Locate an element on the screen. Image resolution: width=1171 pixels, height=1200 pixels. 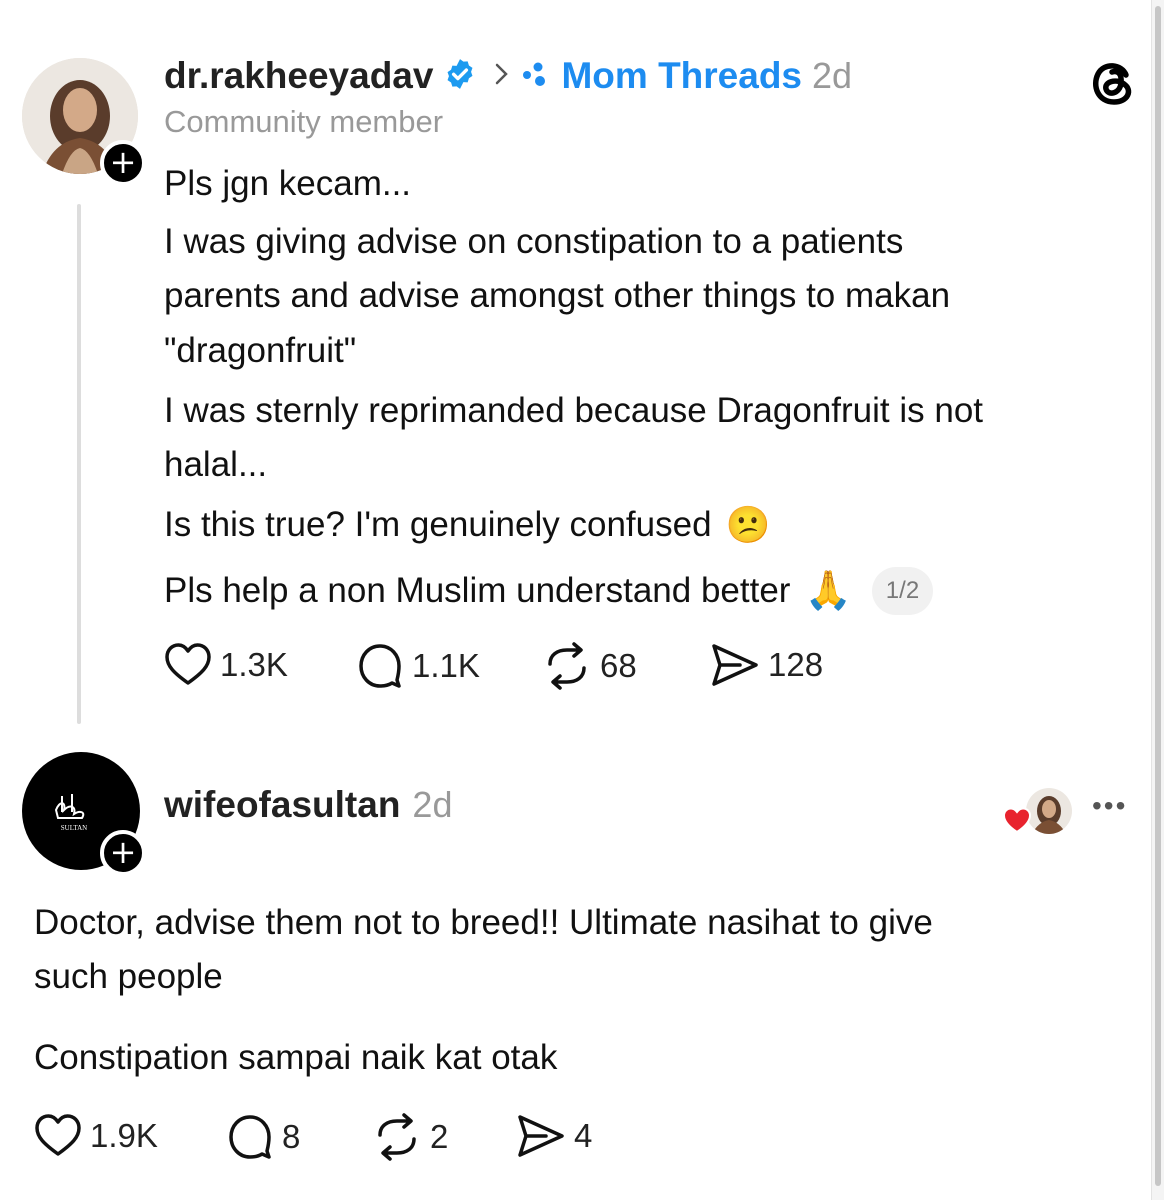
liked-heart-icon is located at coordinates (1017, 820).